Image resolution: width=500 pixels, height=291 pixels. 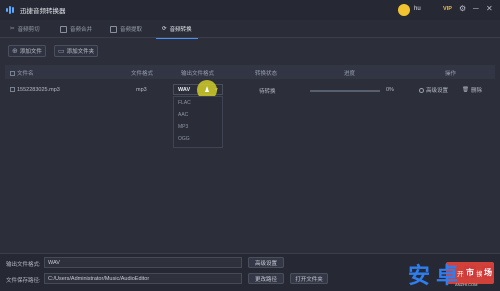 I want to click on advanced-settings-label: 高级设置, so click(x=437, y=91).